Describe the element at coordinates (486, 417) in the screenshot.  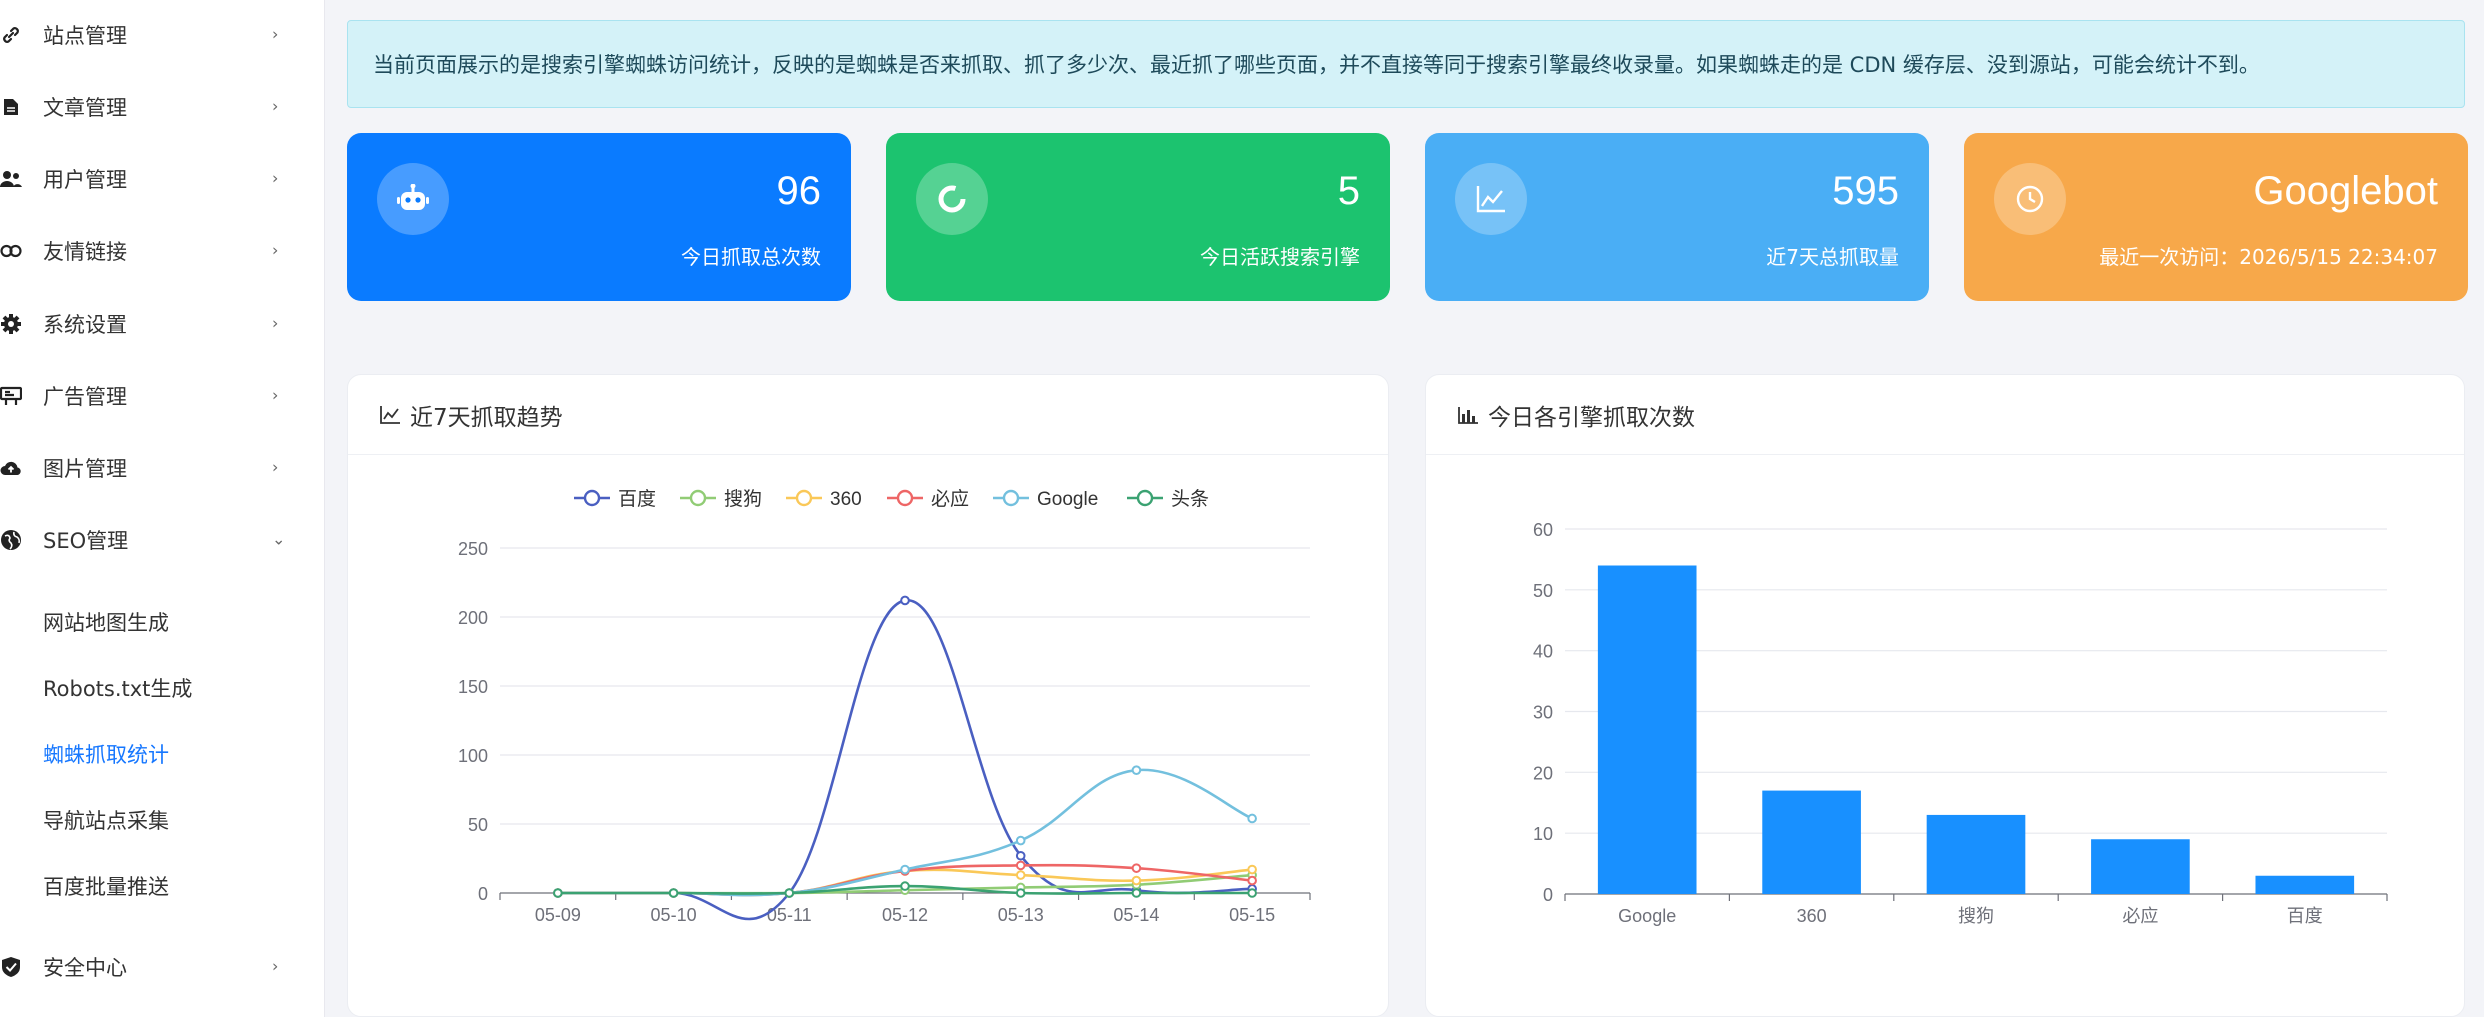
I see `trend-card-title: 近7天抓取趋势` at that location.